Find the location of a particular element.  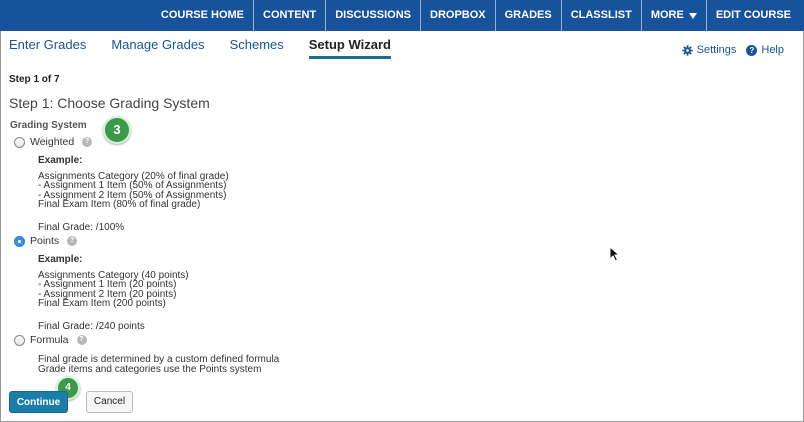

settings-label: Settings is located at coordinates (716, 50).